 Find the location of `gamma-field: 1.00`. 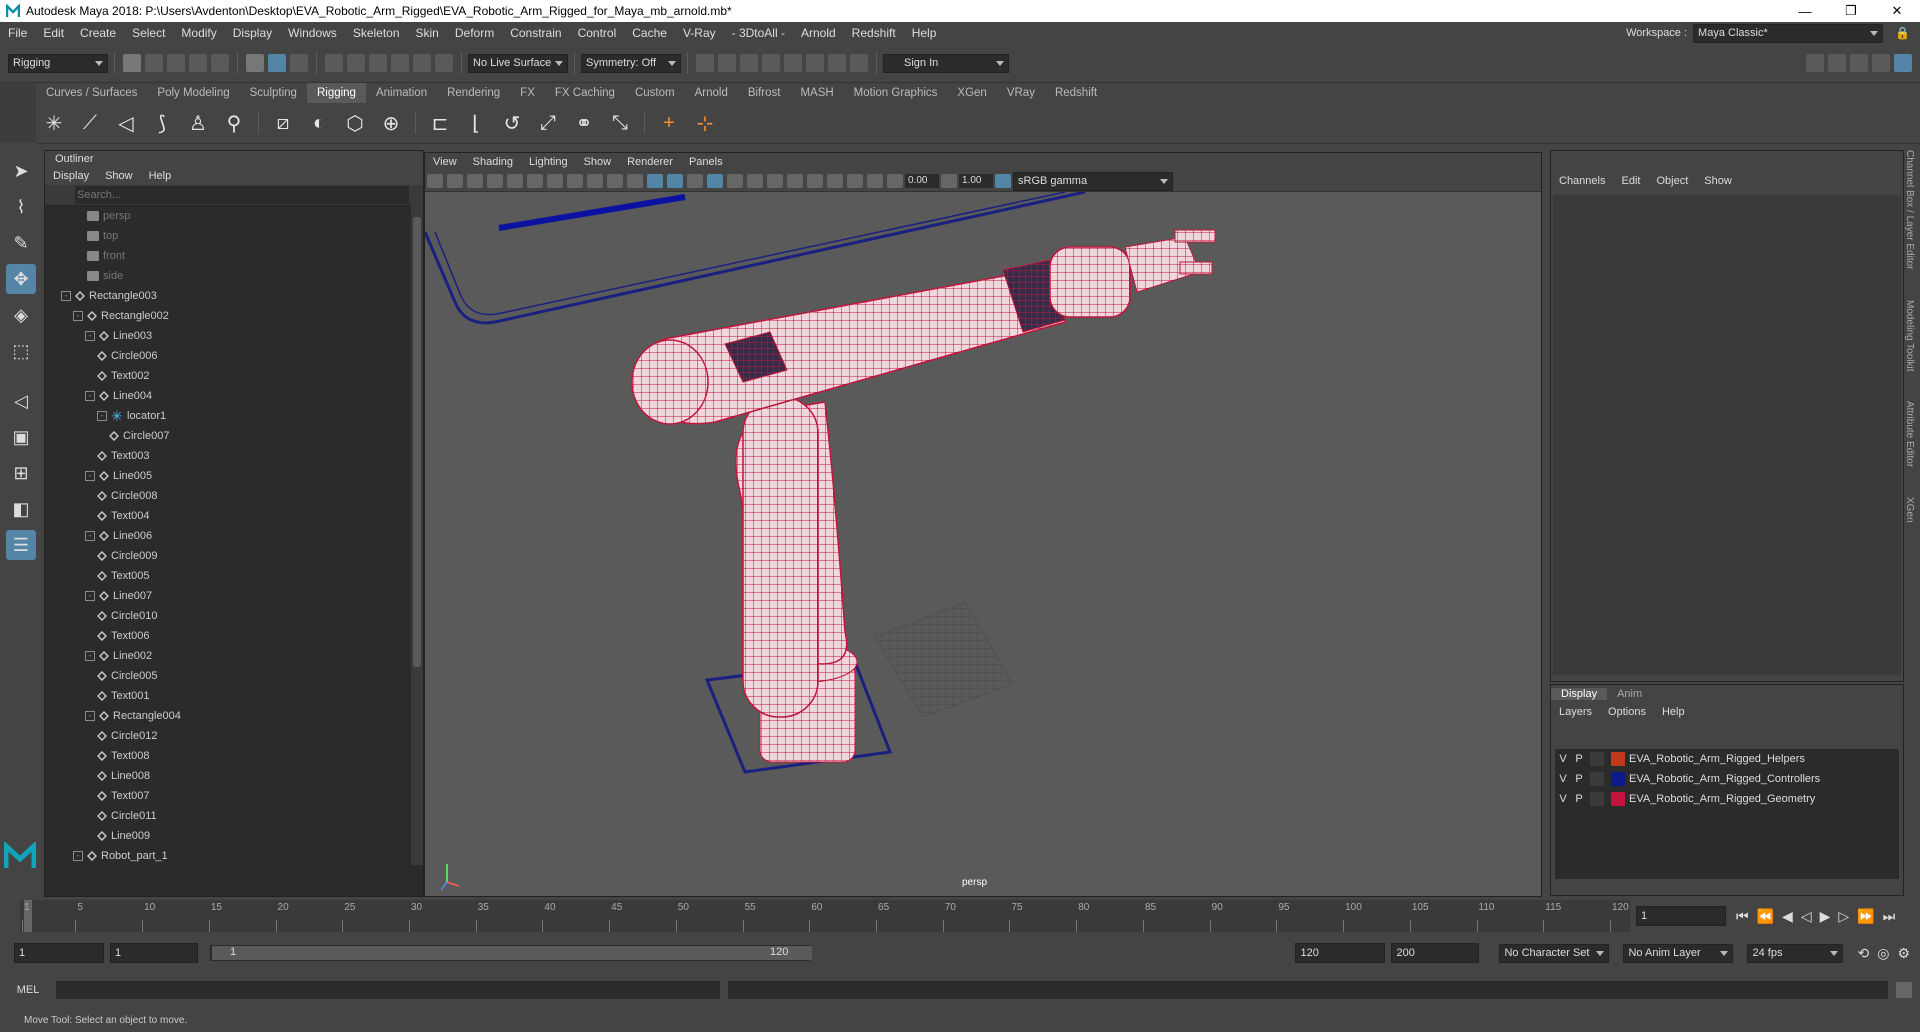

gamma-field: 1.00 is located at coordinates (976, 181).